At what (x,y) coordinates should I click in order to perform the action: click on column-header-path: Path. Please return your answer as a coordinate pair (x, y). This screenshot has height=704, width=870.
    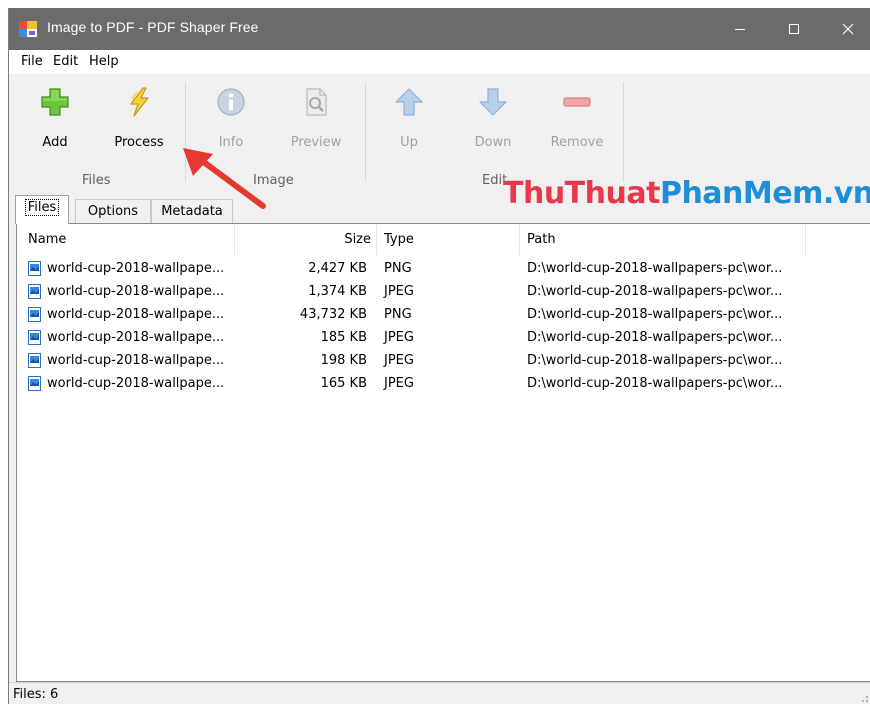
    Looking at the image, I should click on (541, 239).